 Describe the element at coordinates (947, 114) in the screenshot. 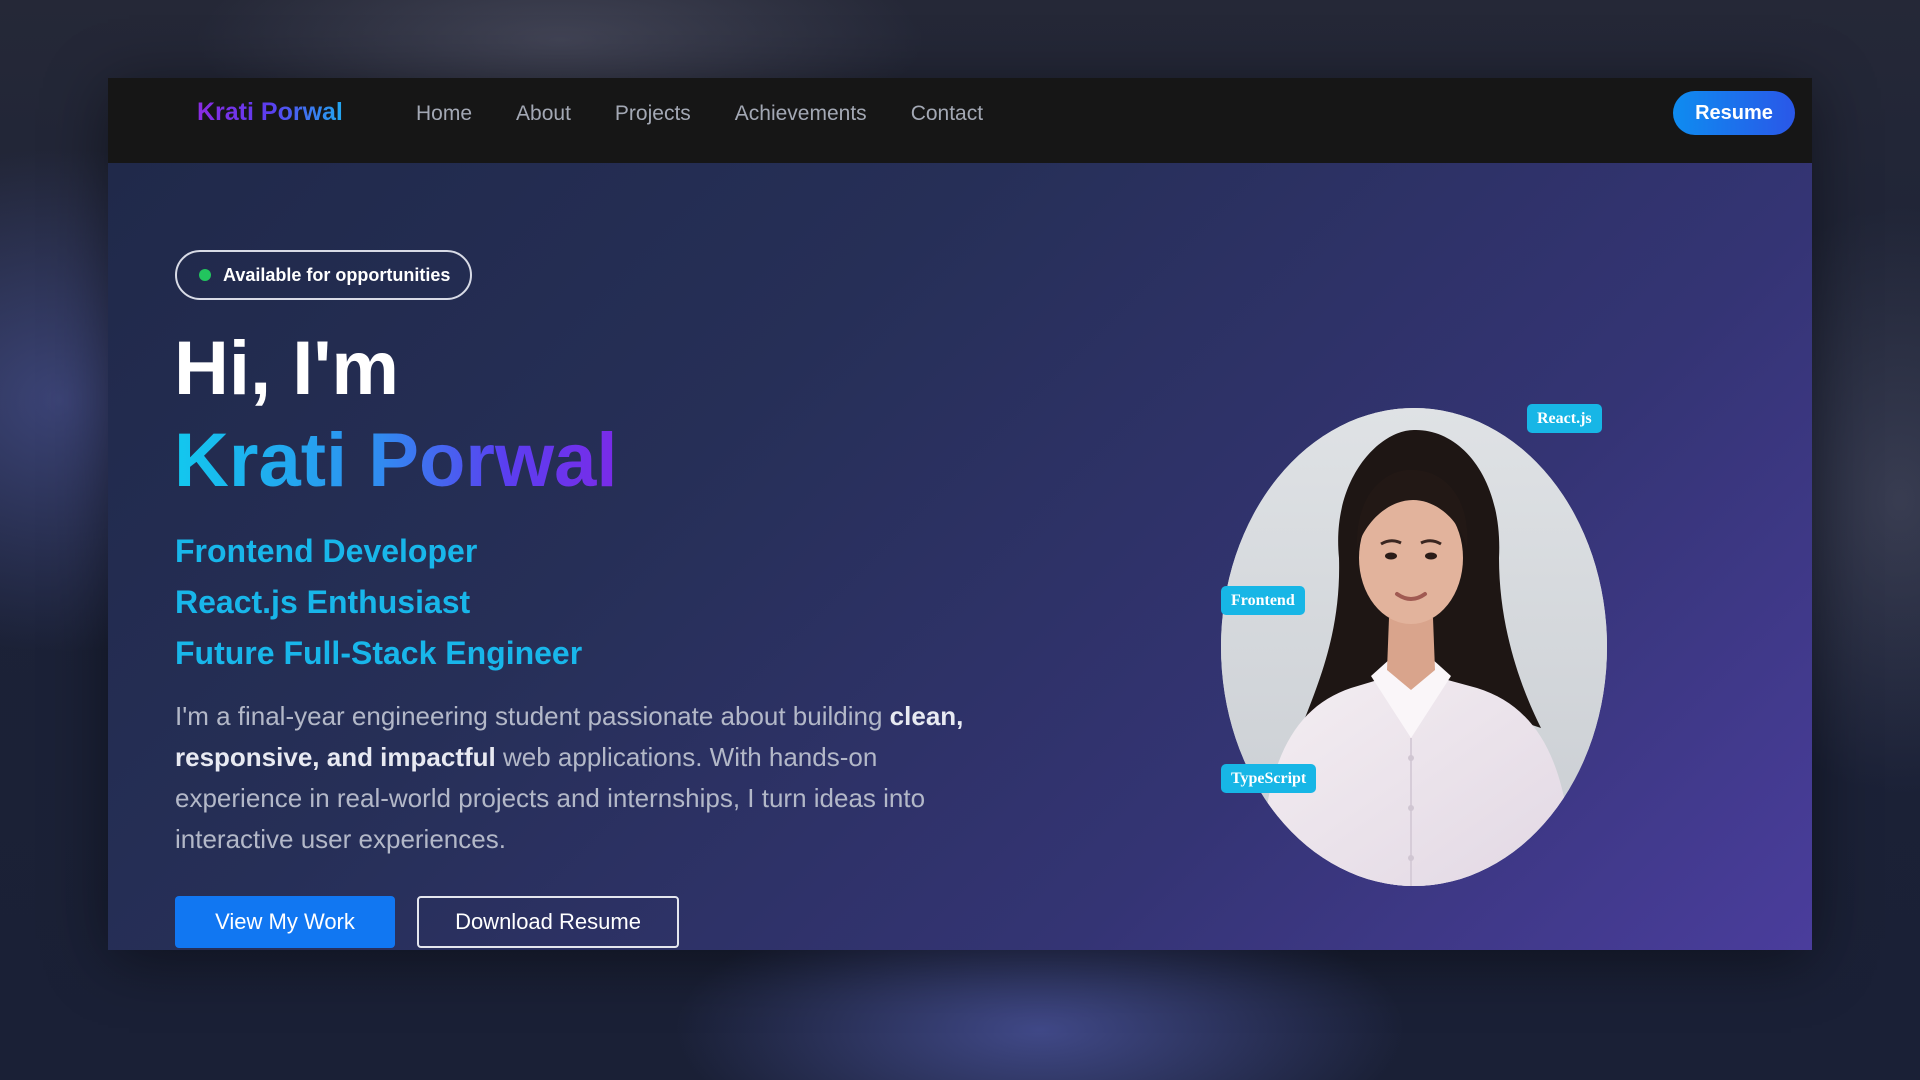

I see `nav-link-contact: Contact` at that location.